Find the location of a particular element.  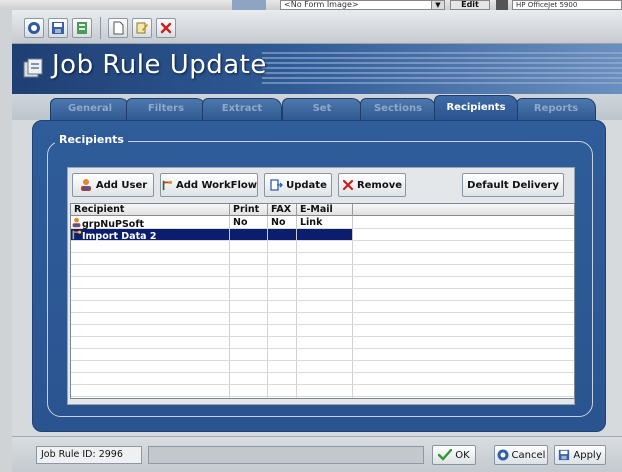

print-value is located at coordinates (249, 234).